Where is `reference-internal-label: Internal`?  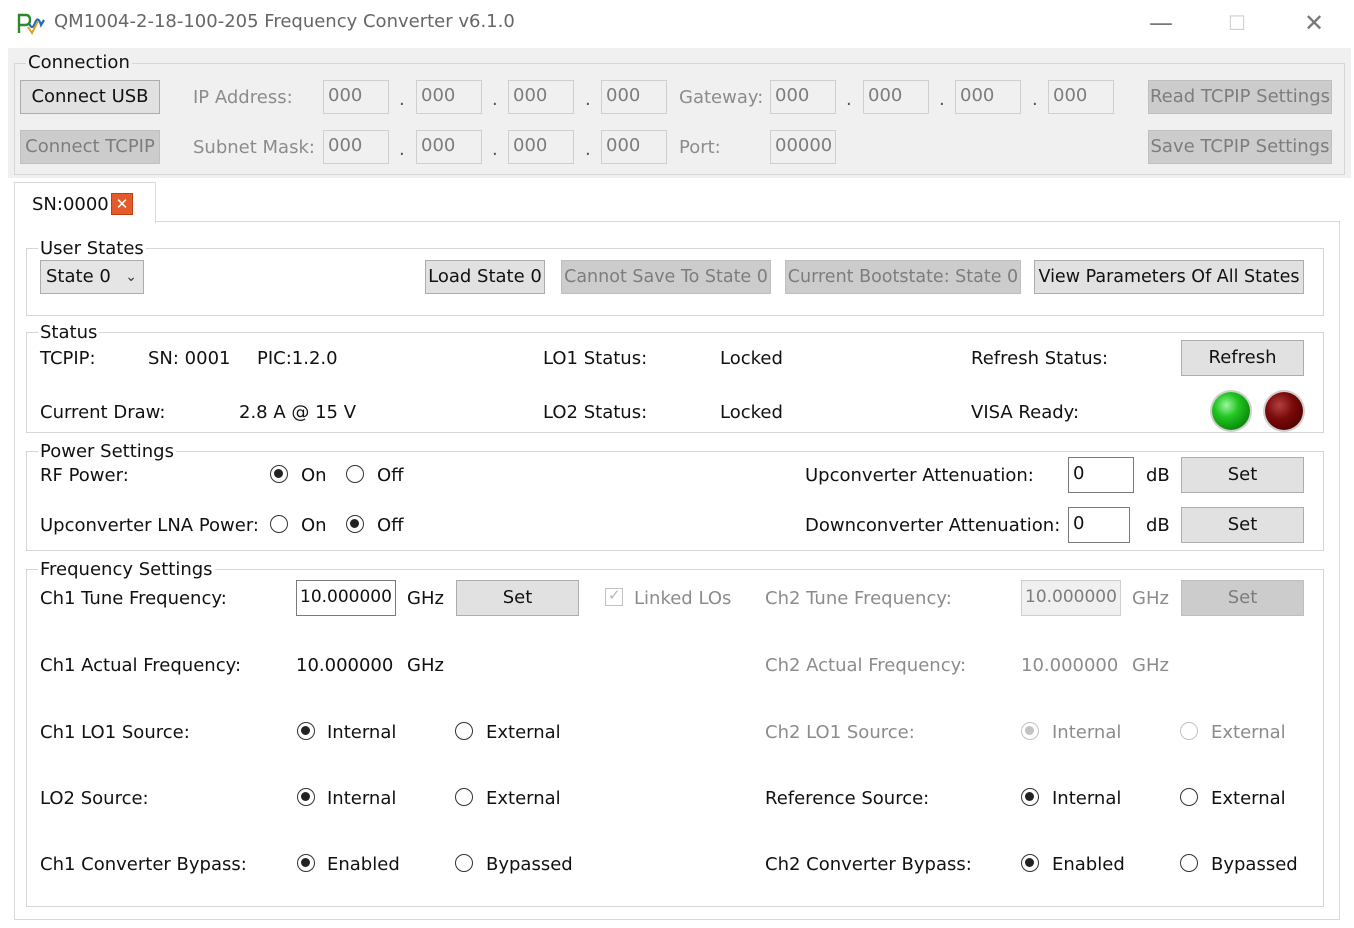 reference-internal-label: Internal is located at coordinates (1086, 799).